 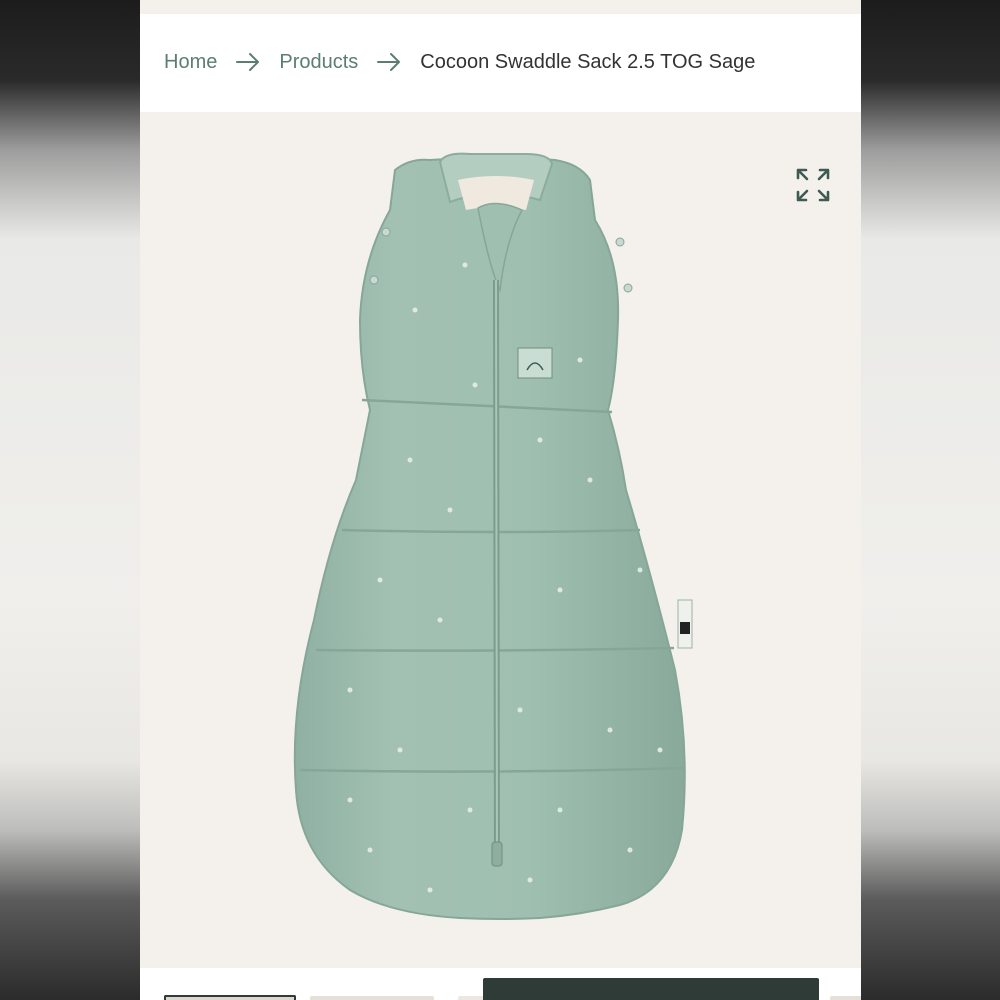 I want to click on background-right, so click(x=930, y=500).